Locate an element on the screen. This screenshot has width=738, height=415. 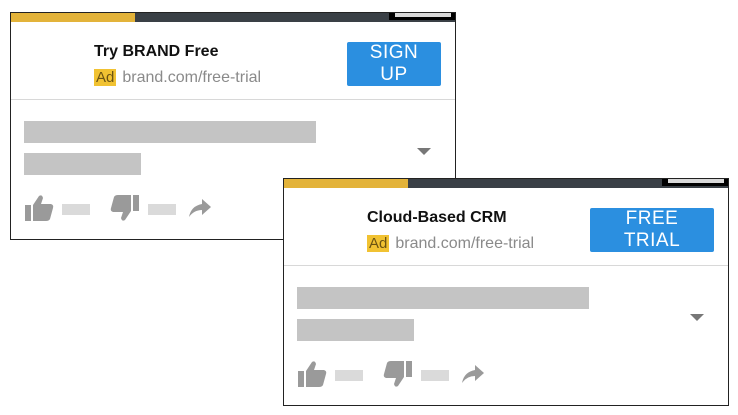
free-trial-button: FREE TRIAL is located at coordinates (652, 230).